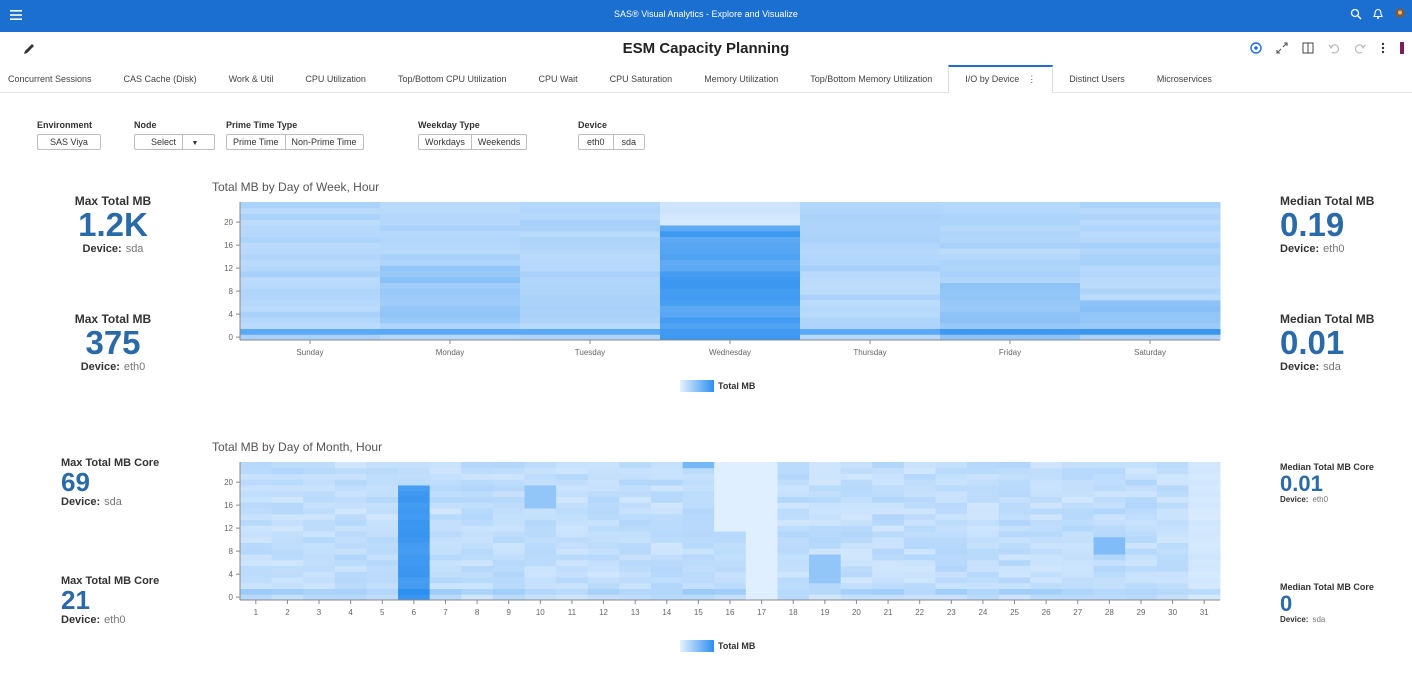  What do you see at coordinates (69, 142) in the screenshot?
I see `environment-button: SAS Viya` at bounding box center [69, 142].